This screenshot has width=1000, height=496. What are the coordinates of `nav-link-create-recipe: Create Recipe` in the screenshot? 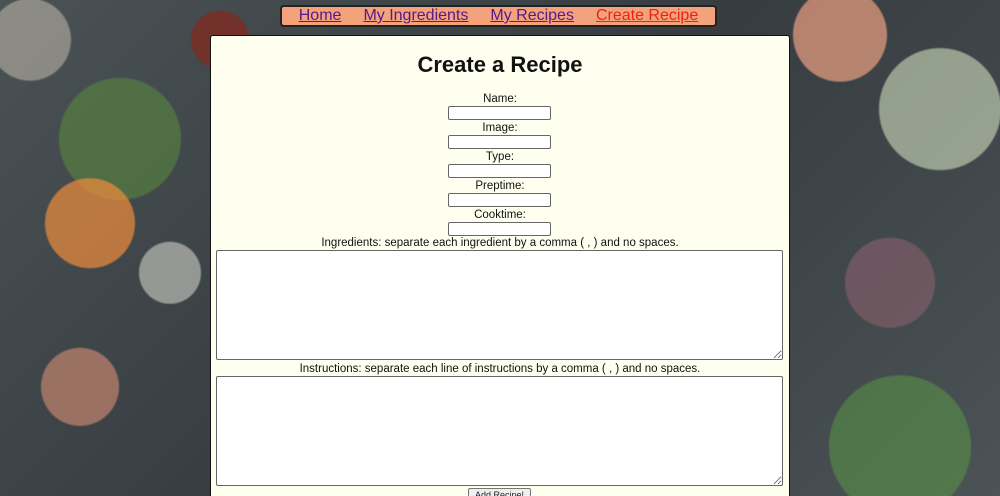 It's located at (647, 16).